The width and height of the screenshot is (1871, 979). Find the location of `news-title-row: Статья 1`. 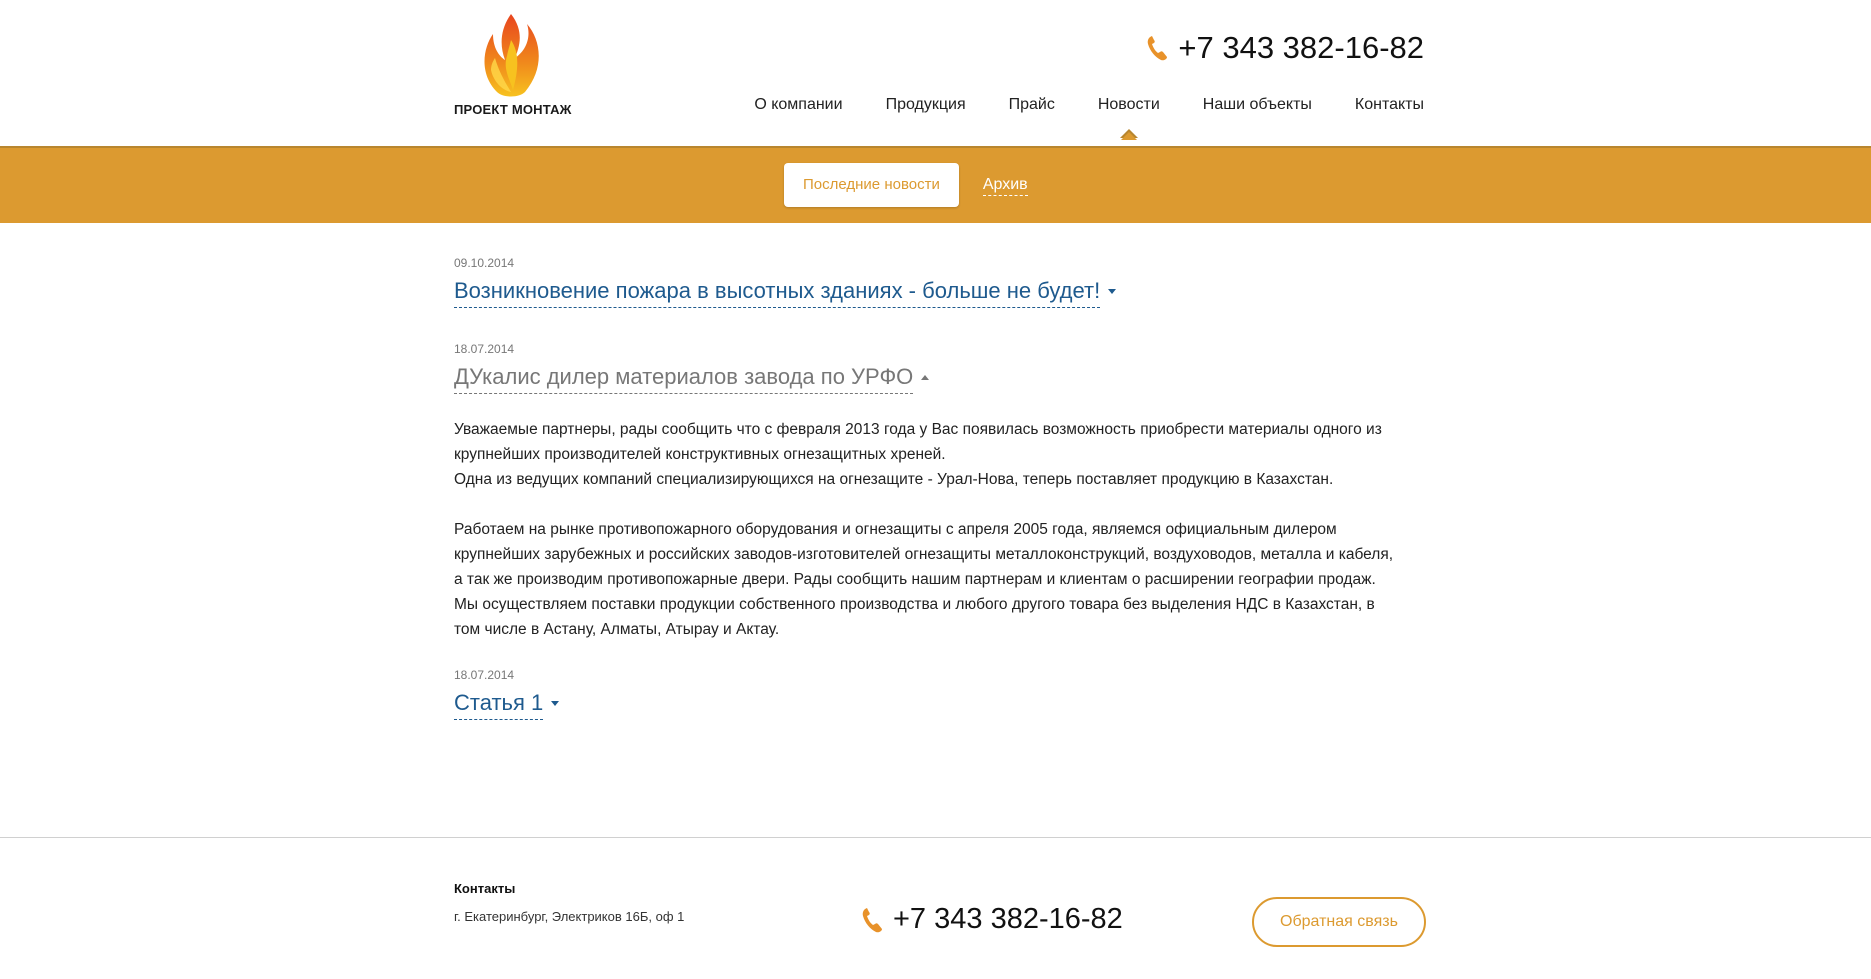

news-title-row: Статья 1 is located at coordinates (939, 704).